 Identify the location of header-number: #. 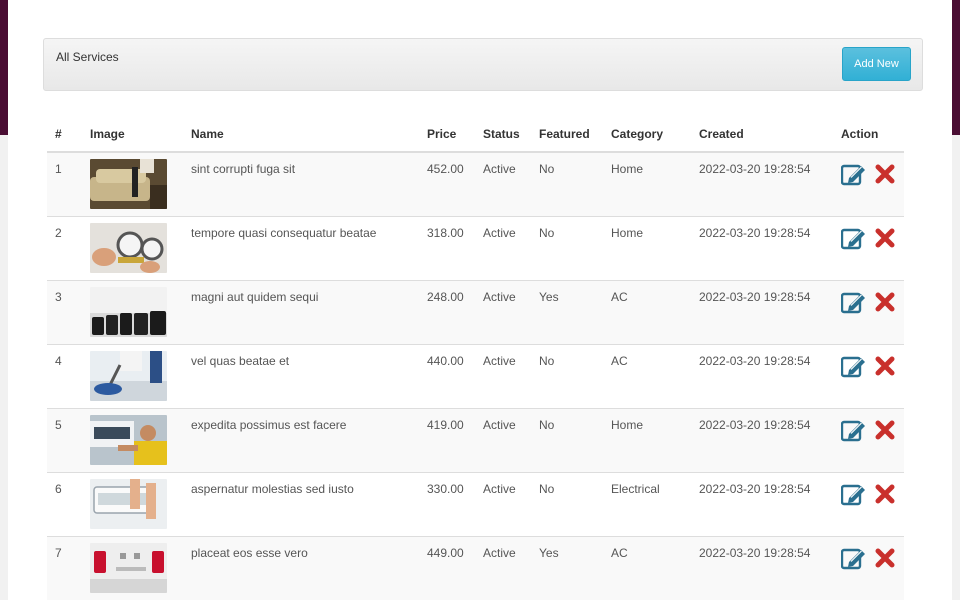
(64, 134).